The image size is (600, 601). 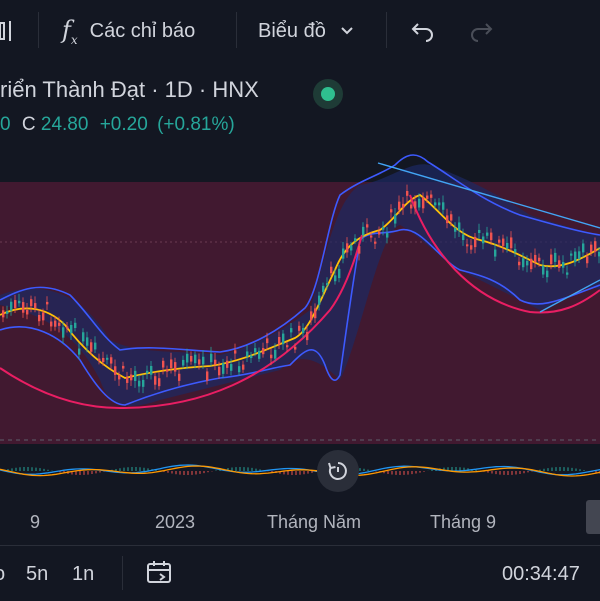 What do you see at coordinates (338, 471) in the screenshot?
I see `replay-button` at bounding box center [338, 471].